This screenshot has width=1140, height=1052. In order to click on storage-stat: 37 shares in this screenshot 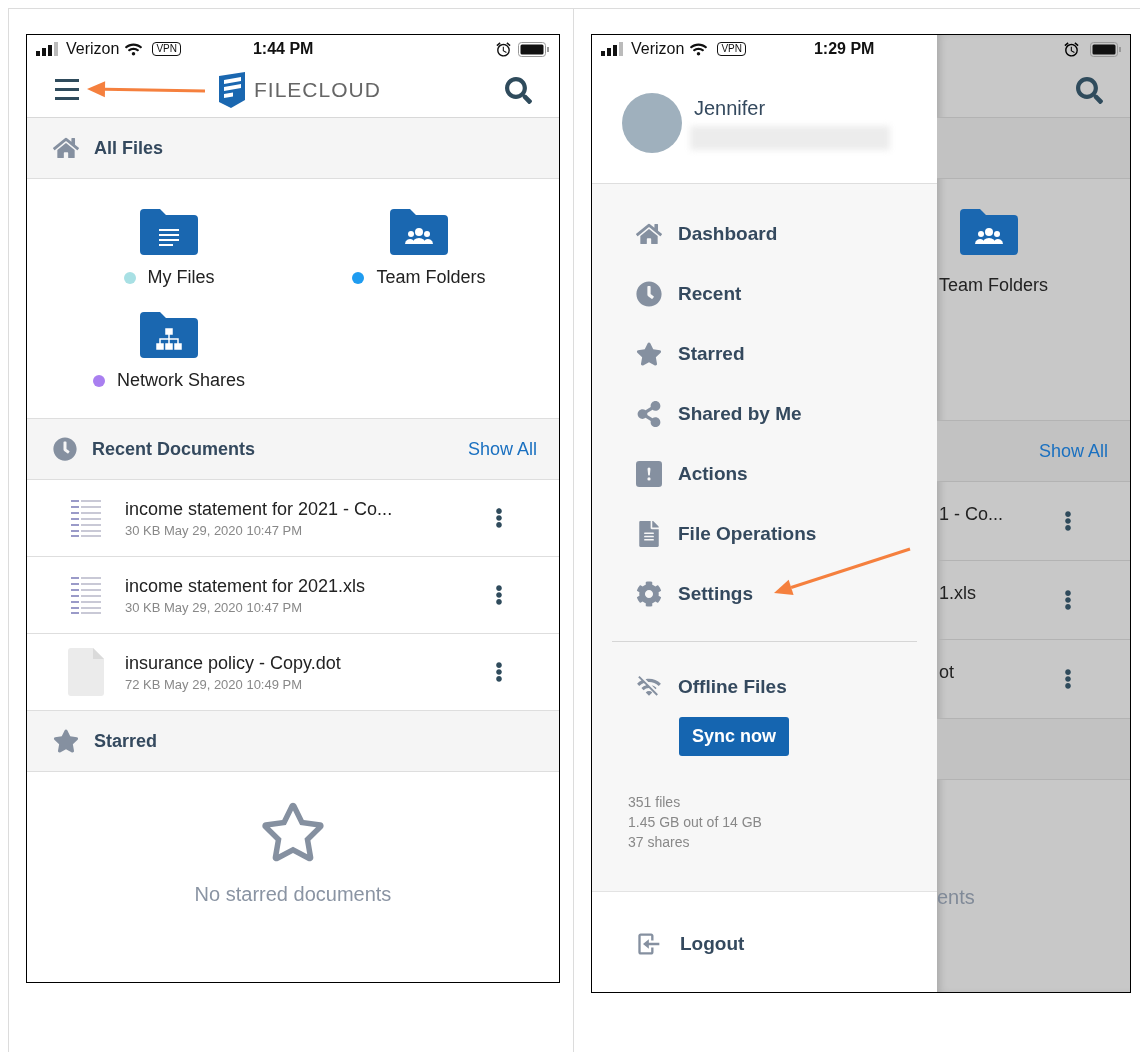, I will do `click(659, 842)`.